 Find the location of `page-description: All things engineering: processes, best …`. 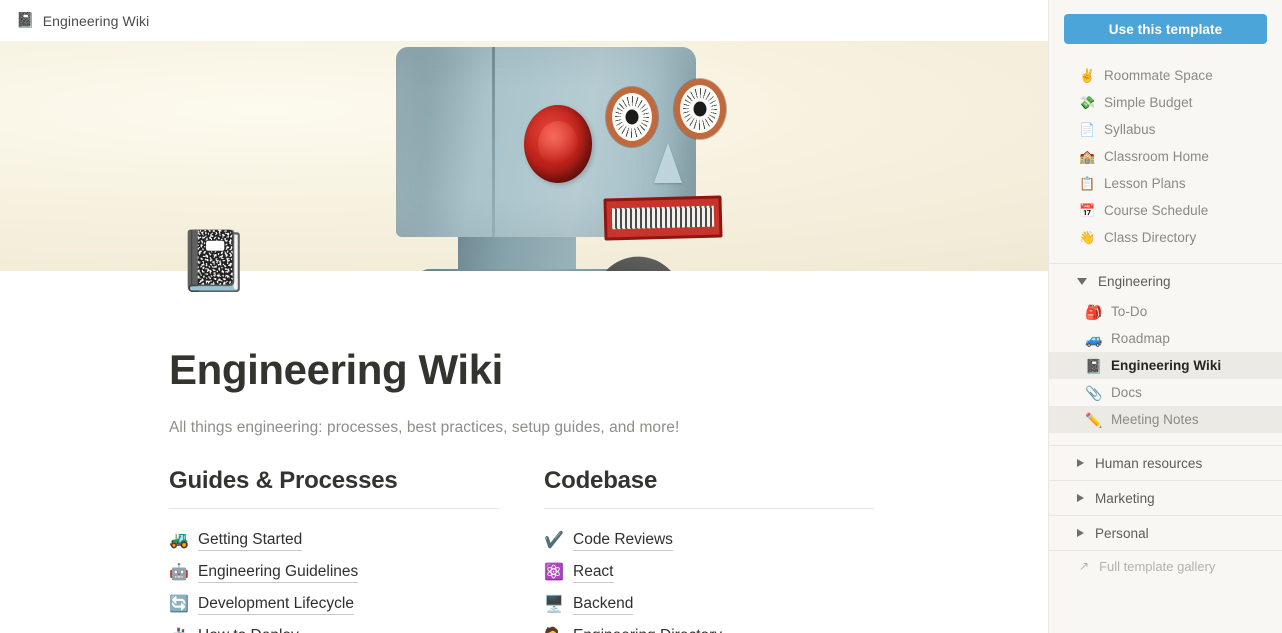

page-description: All things engineering: processes, best … is located at coordinates (424, 428).